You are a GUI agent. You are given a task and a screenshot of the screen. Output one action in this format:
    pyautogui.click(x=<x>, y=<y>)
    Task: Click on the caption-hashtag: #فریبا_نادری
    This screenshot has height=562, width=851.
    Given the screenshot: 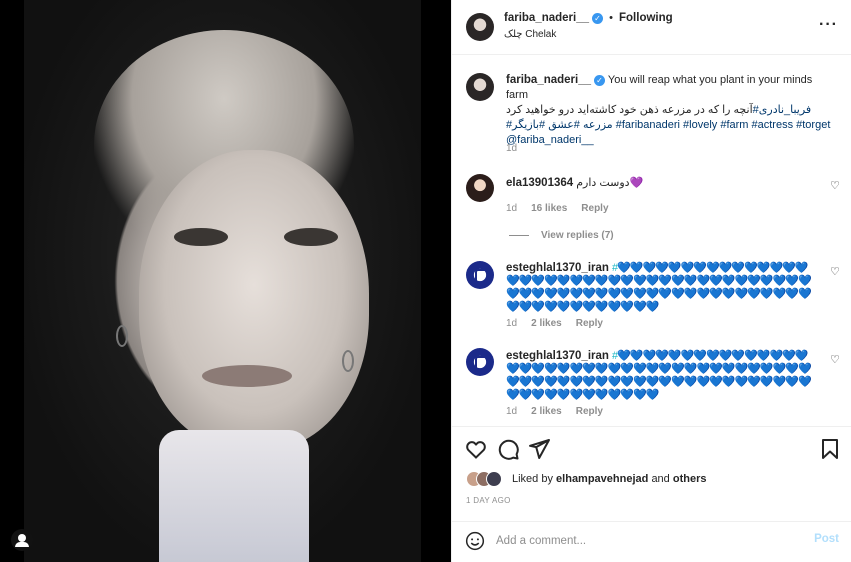 What is the action you would take?
    pyautogui.click(x=782, y=110)
    